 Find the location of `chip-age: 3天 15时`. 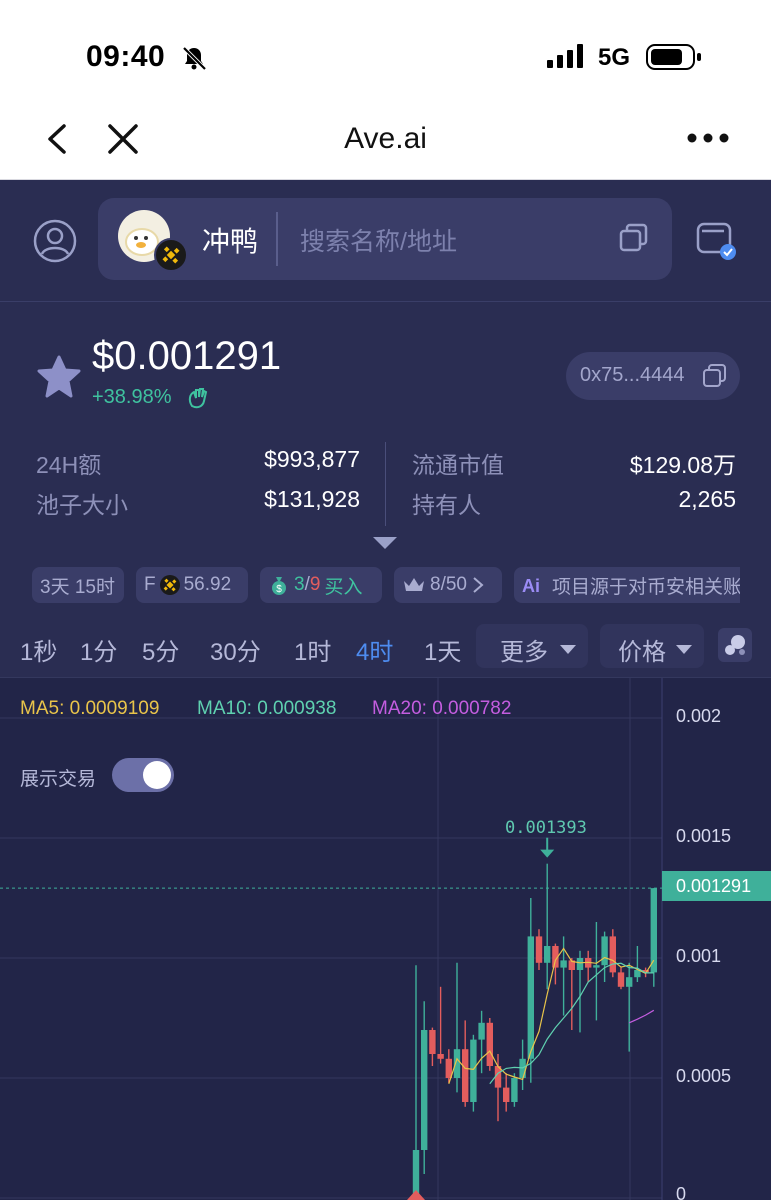

chip-age: 3天 15时 is located at coordinates (78, 585).